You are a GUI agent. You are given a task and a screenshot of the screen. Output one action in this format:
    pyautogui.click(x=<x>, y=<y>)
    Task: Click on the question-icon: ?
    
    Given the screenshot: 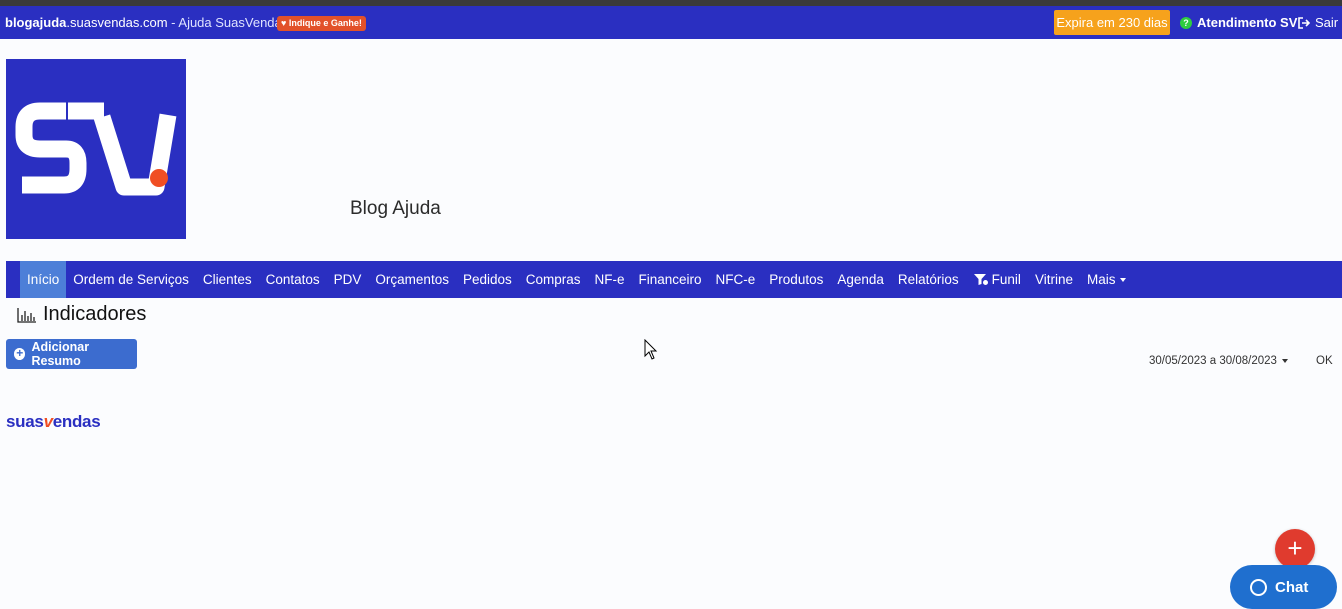 What is the action you would take?
    pyautogui.click(x=1186, y=22)
    